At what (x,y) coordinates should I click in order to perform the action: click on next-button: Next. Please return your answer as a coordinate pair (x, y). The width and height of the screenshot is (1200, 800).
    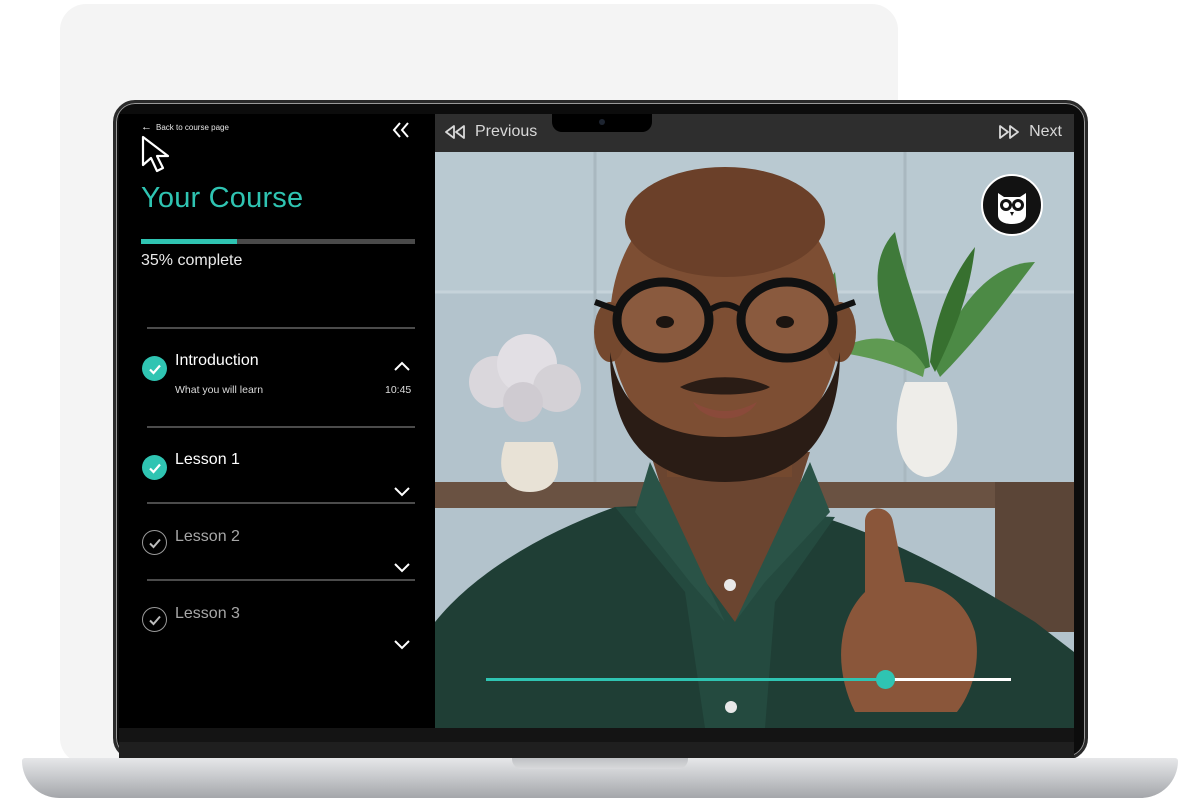
    Looking at the image, I should click on (1029, 132).